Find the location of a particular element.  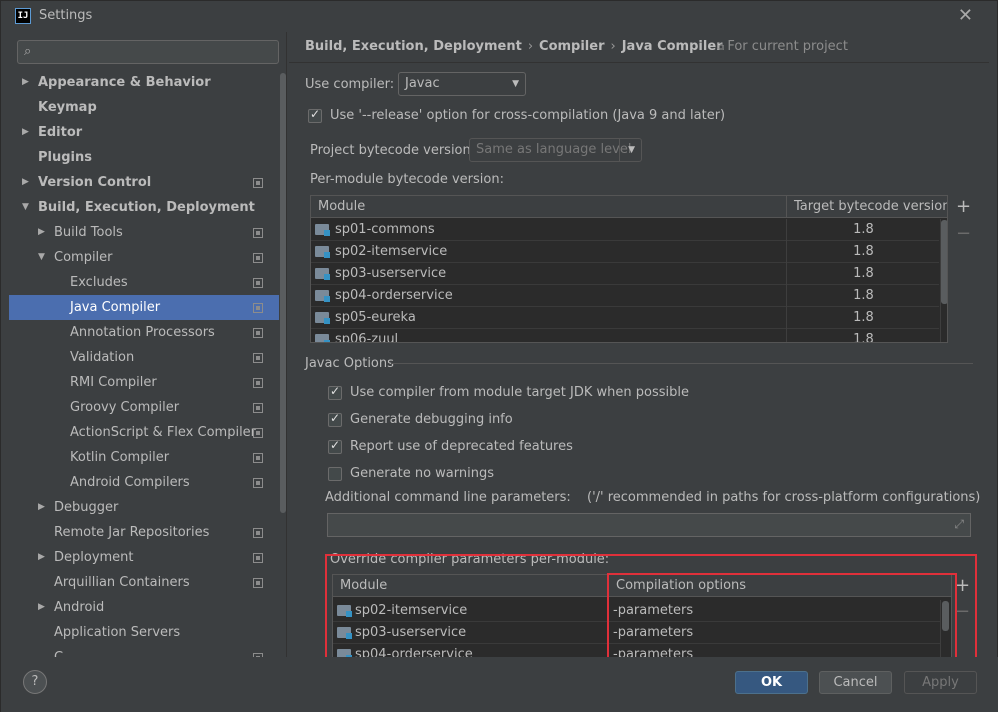

sidebar-item: Validation is located at coordinates (144, 357).